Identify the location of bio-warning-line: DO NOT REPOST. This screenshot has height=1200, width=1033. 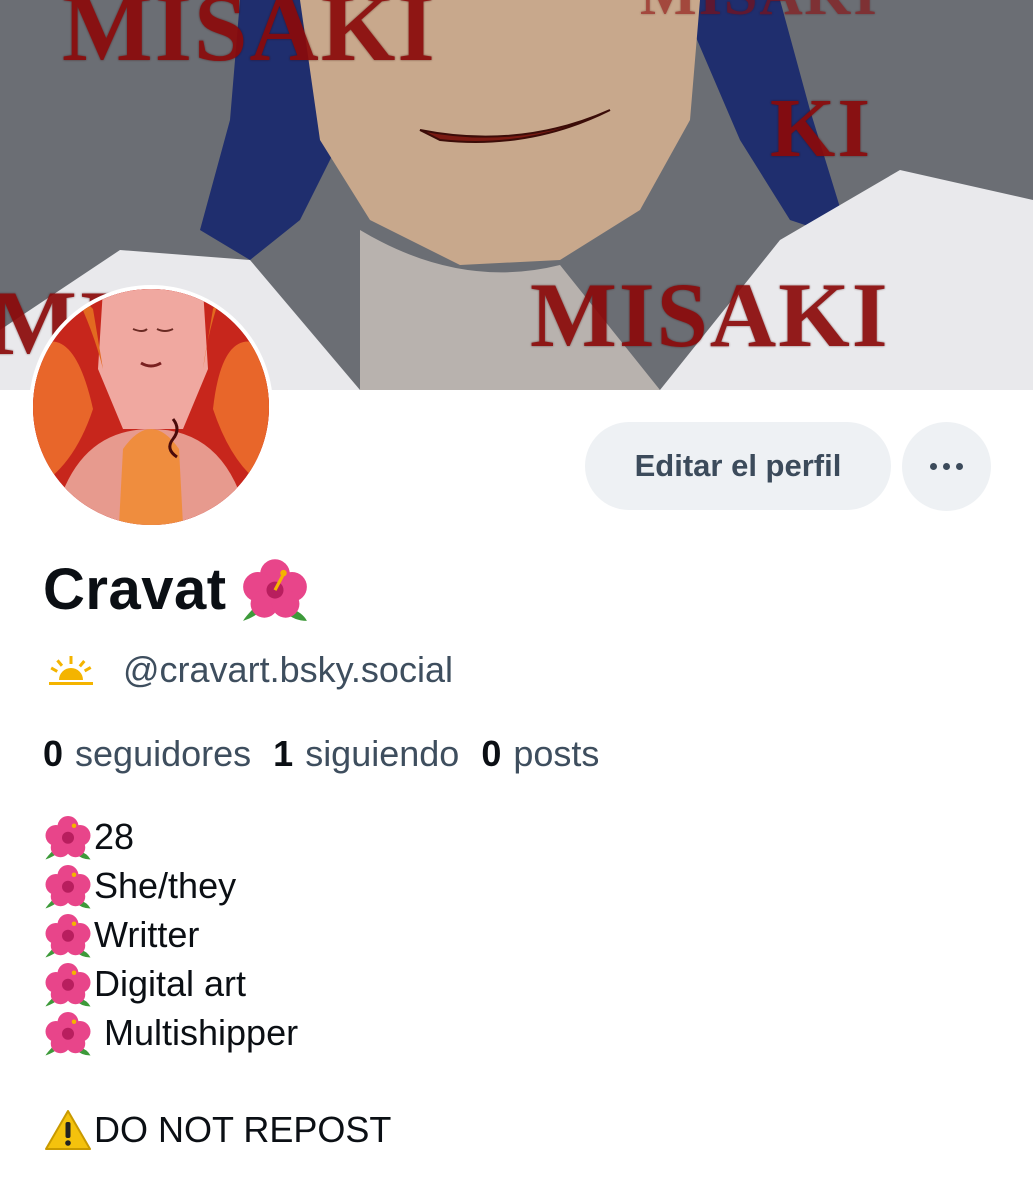
(217, 1129).